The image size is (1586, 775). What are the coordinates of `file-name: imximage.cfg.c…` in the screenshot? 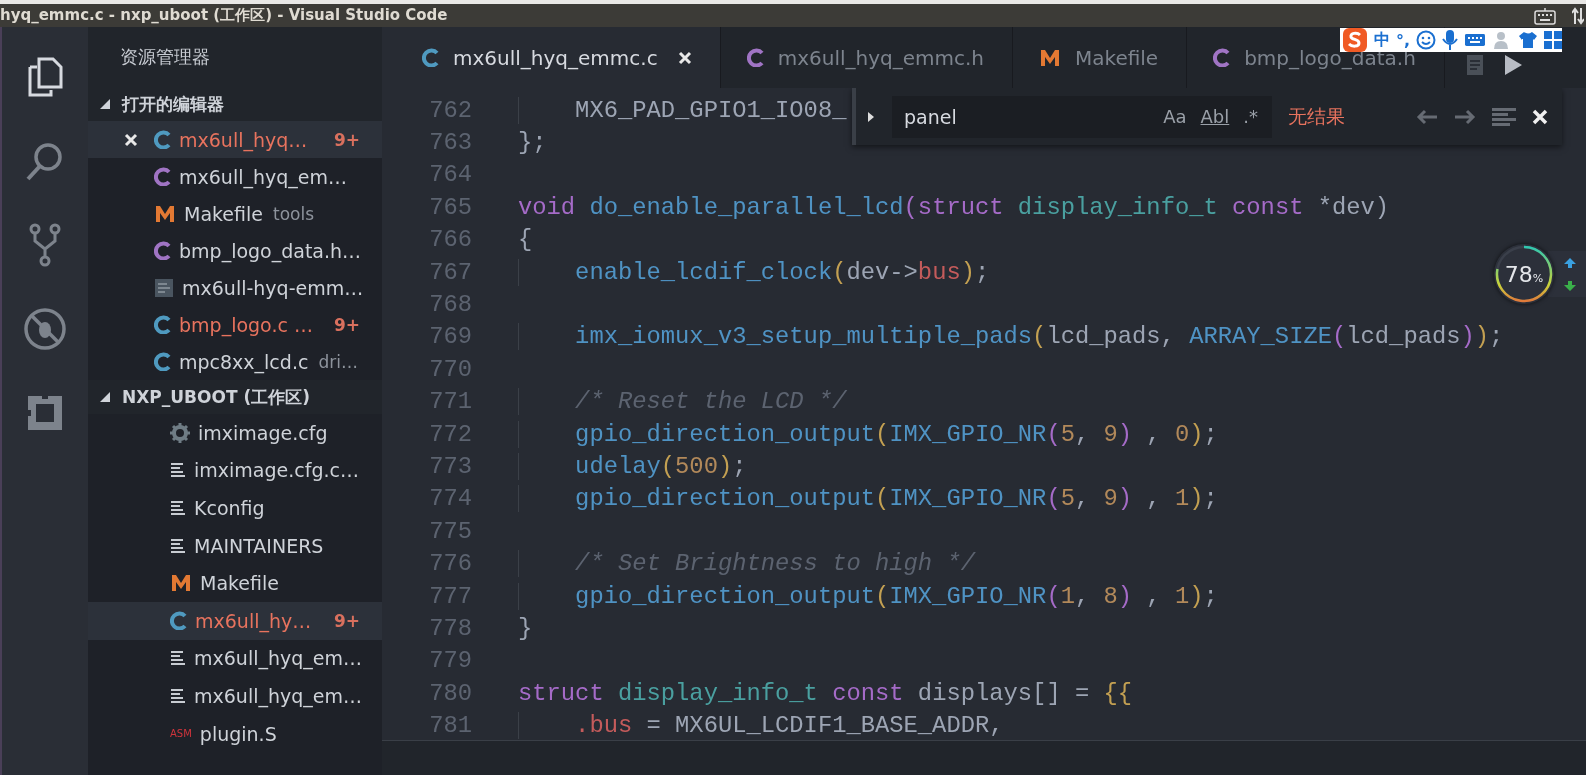 It's located at (276, 470).